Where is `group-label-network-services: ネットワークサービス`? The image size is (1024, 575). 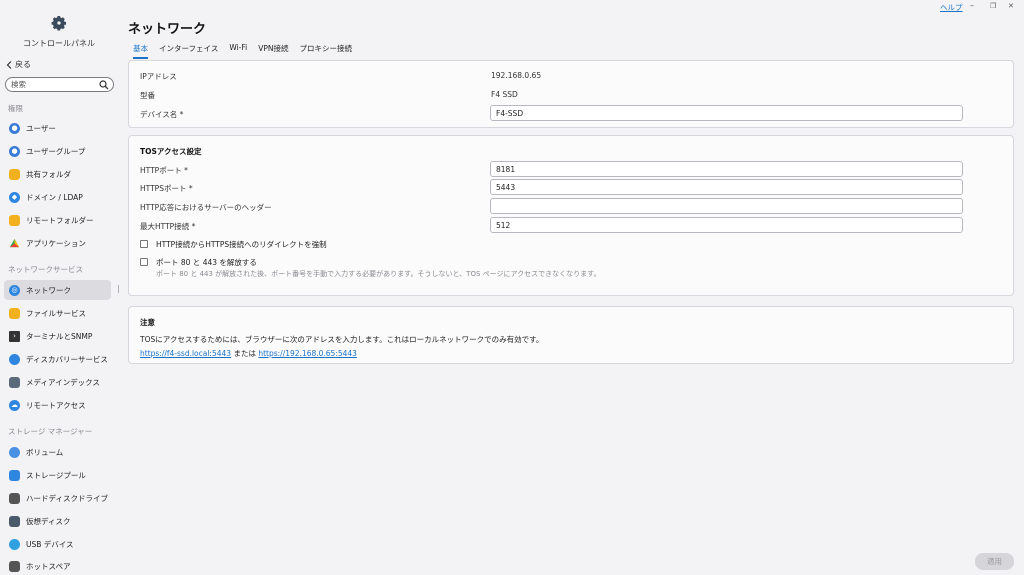 group-label-network-services: ネットワークサービス is located at coordinates (45, 269).